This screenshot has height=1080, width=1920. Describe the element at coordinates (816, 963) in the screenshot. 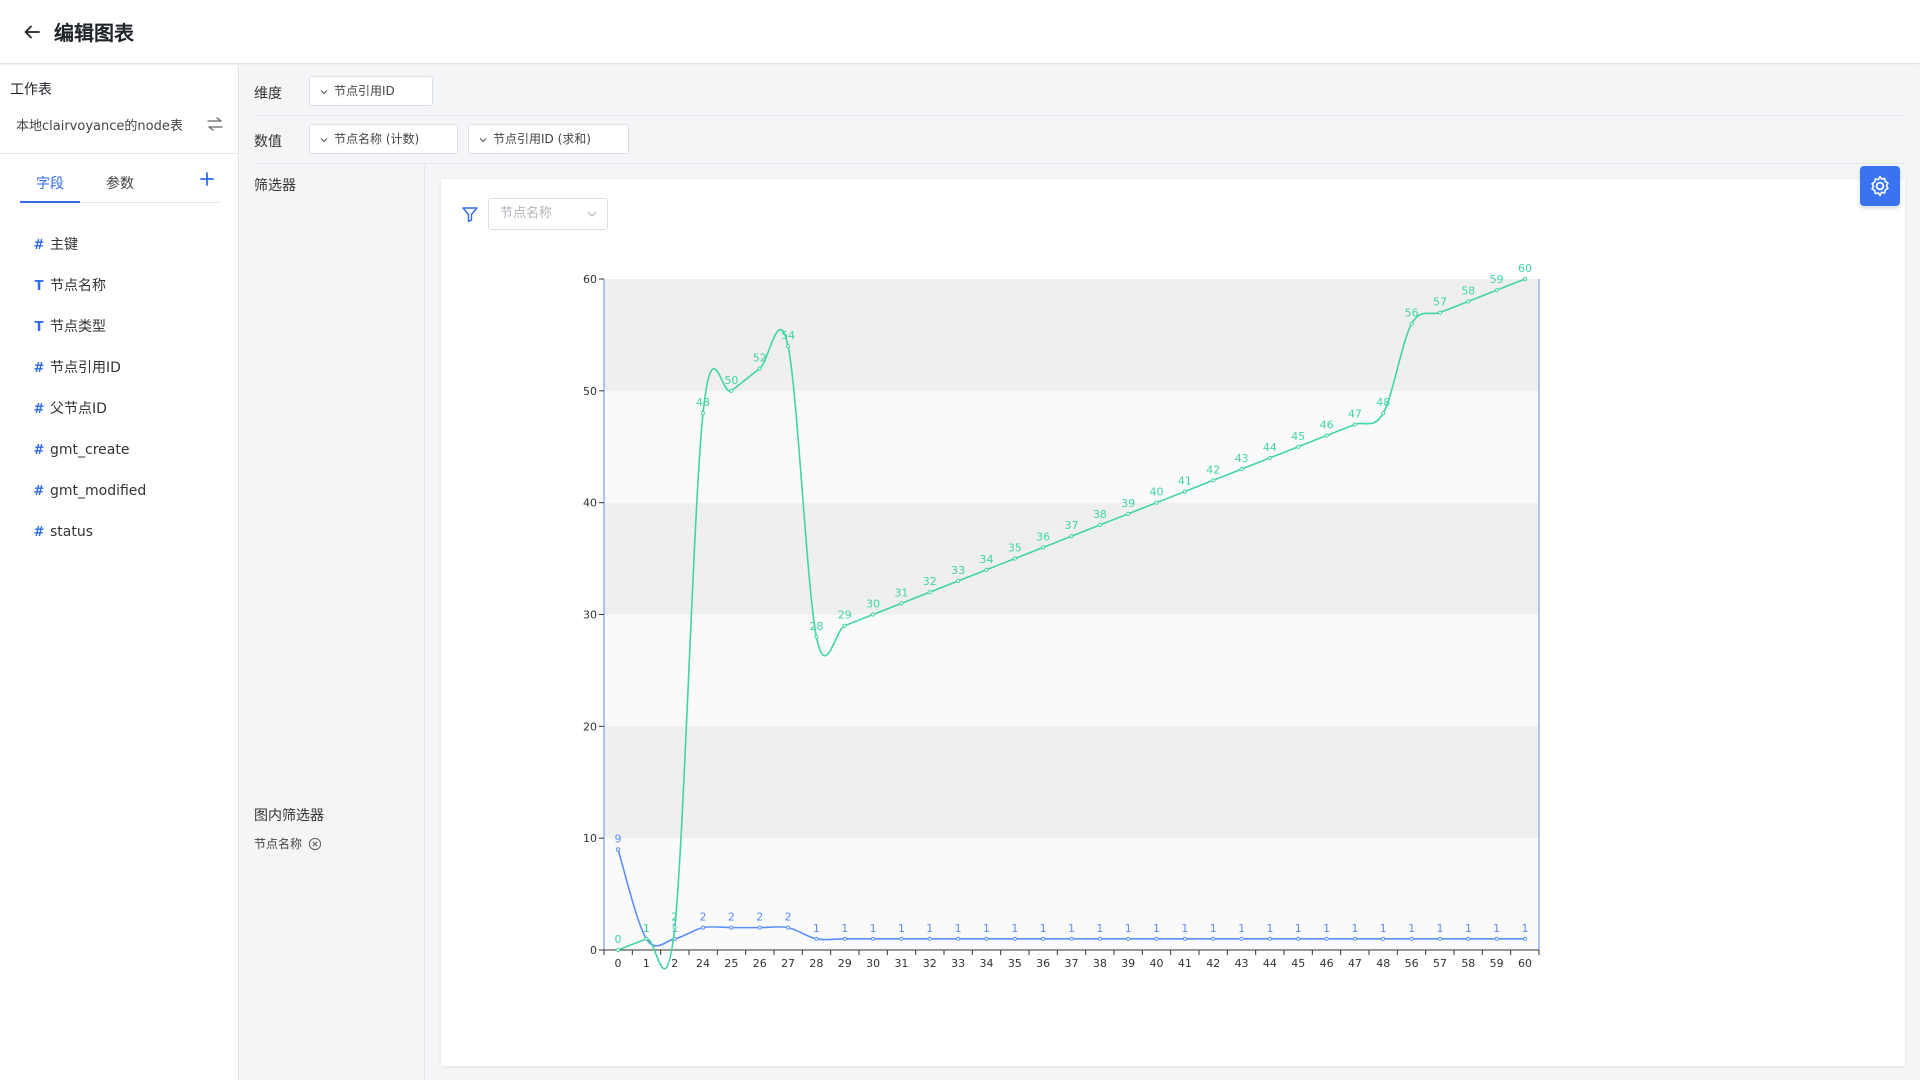

I see `x-tick-label: 28` at that location.